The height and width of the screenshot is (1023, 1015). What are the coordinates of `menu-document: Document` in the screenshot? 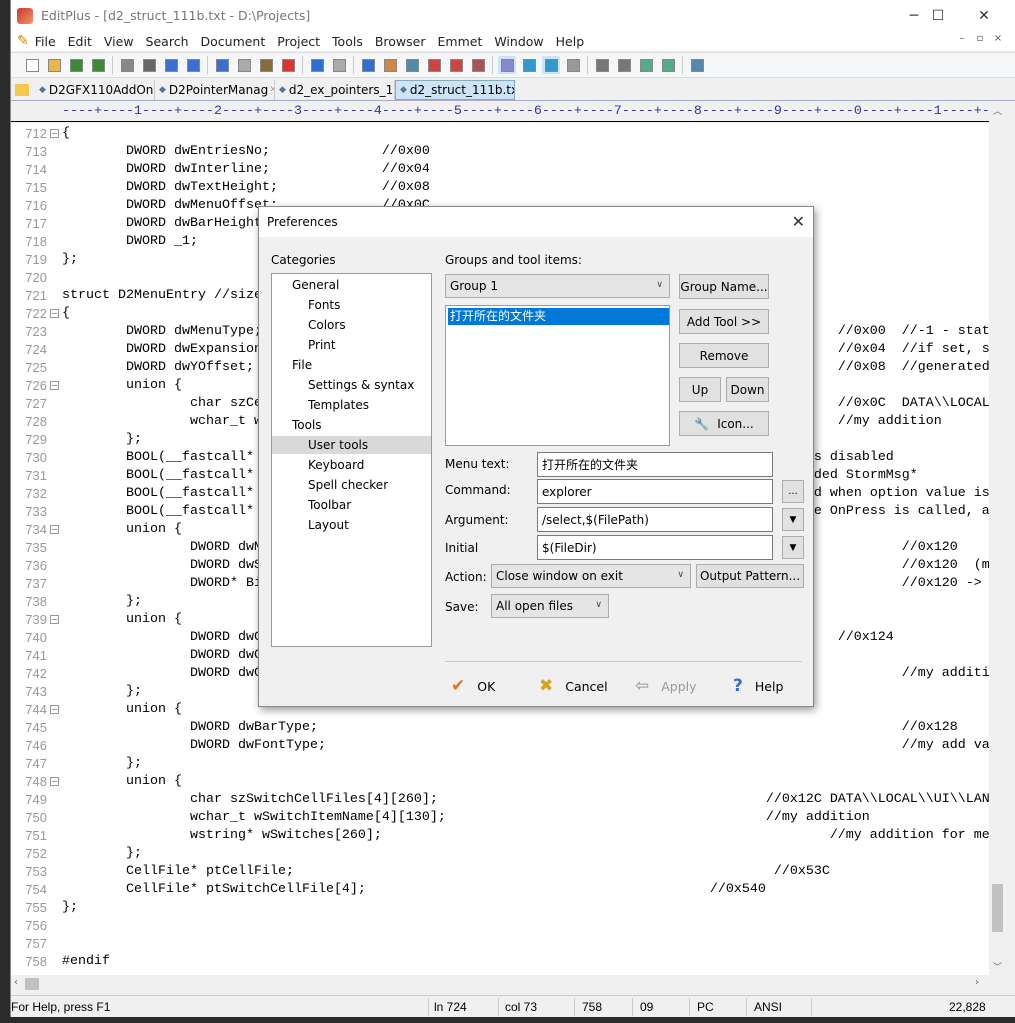 It's located at (233, 41).